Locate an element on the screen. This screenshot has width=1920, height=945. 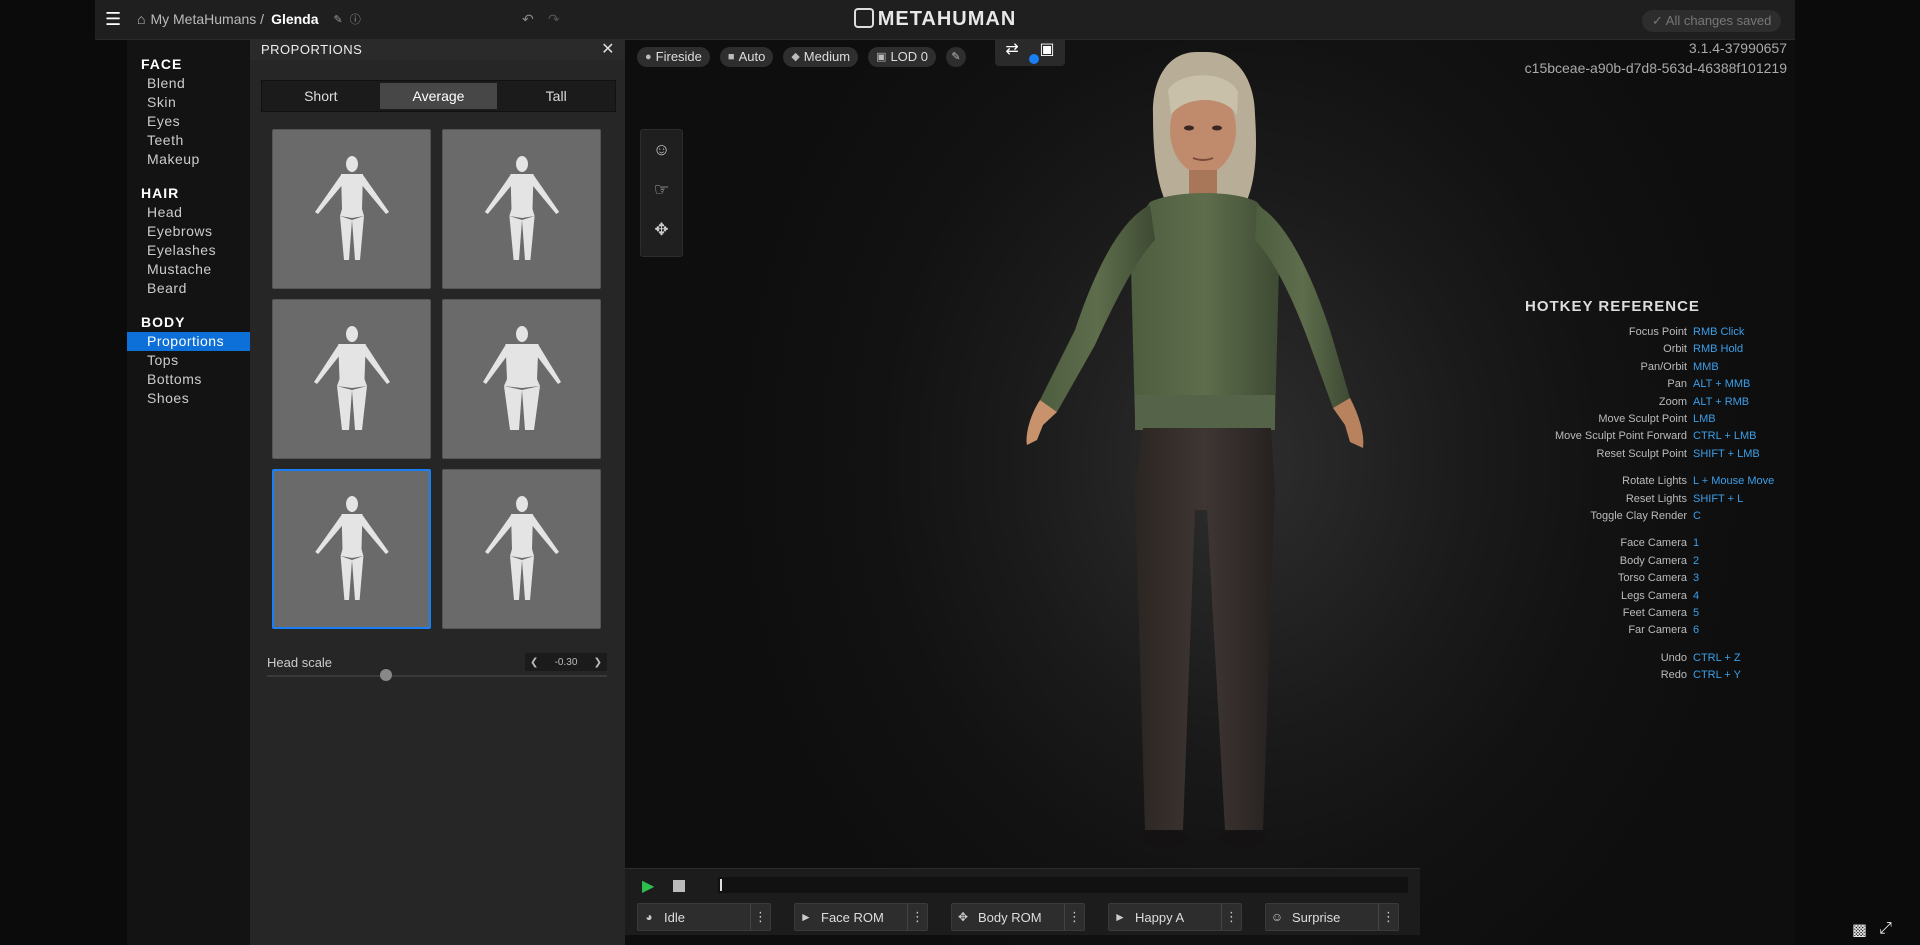
nav-section-face: FACE Blend Skin Eyes Teeth Makeup is located at coordinates (188, 111).